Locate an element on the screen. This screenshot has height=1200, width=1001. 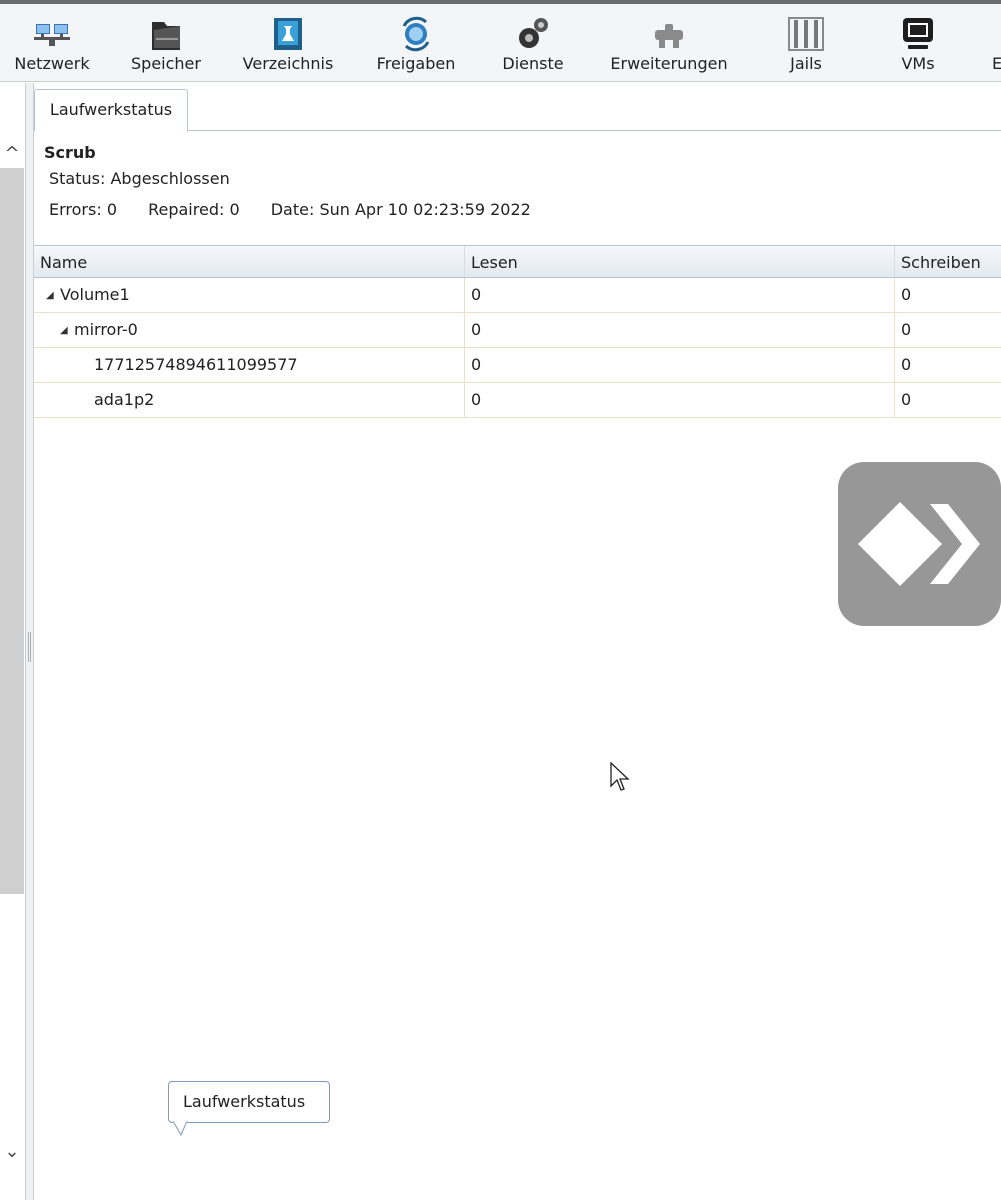
toolbar-storage-label: Speicher is located at coordinates (166, 63).